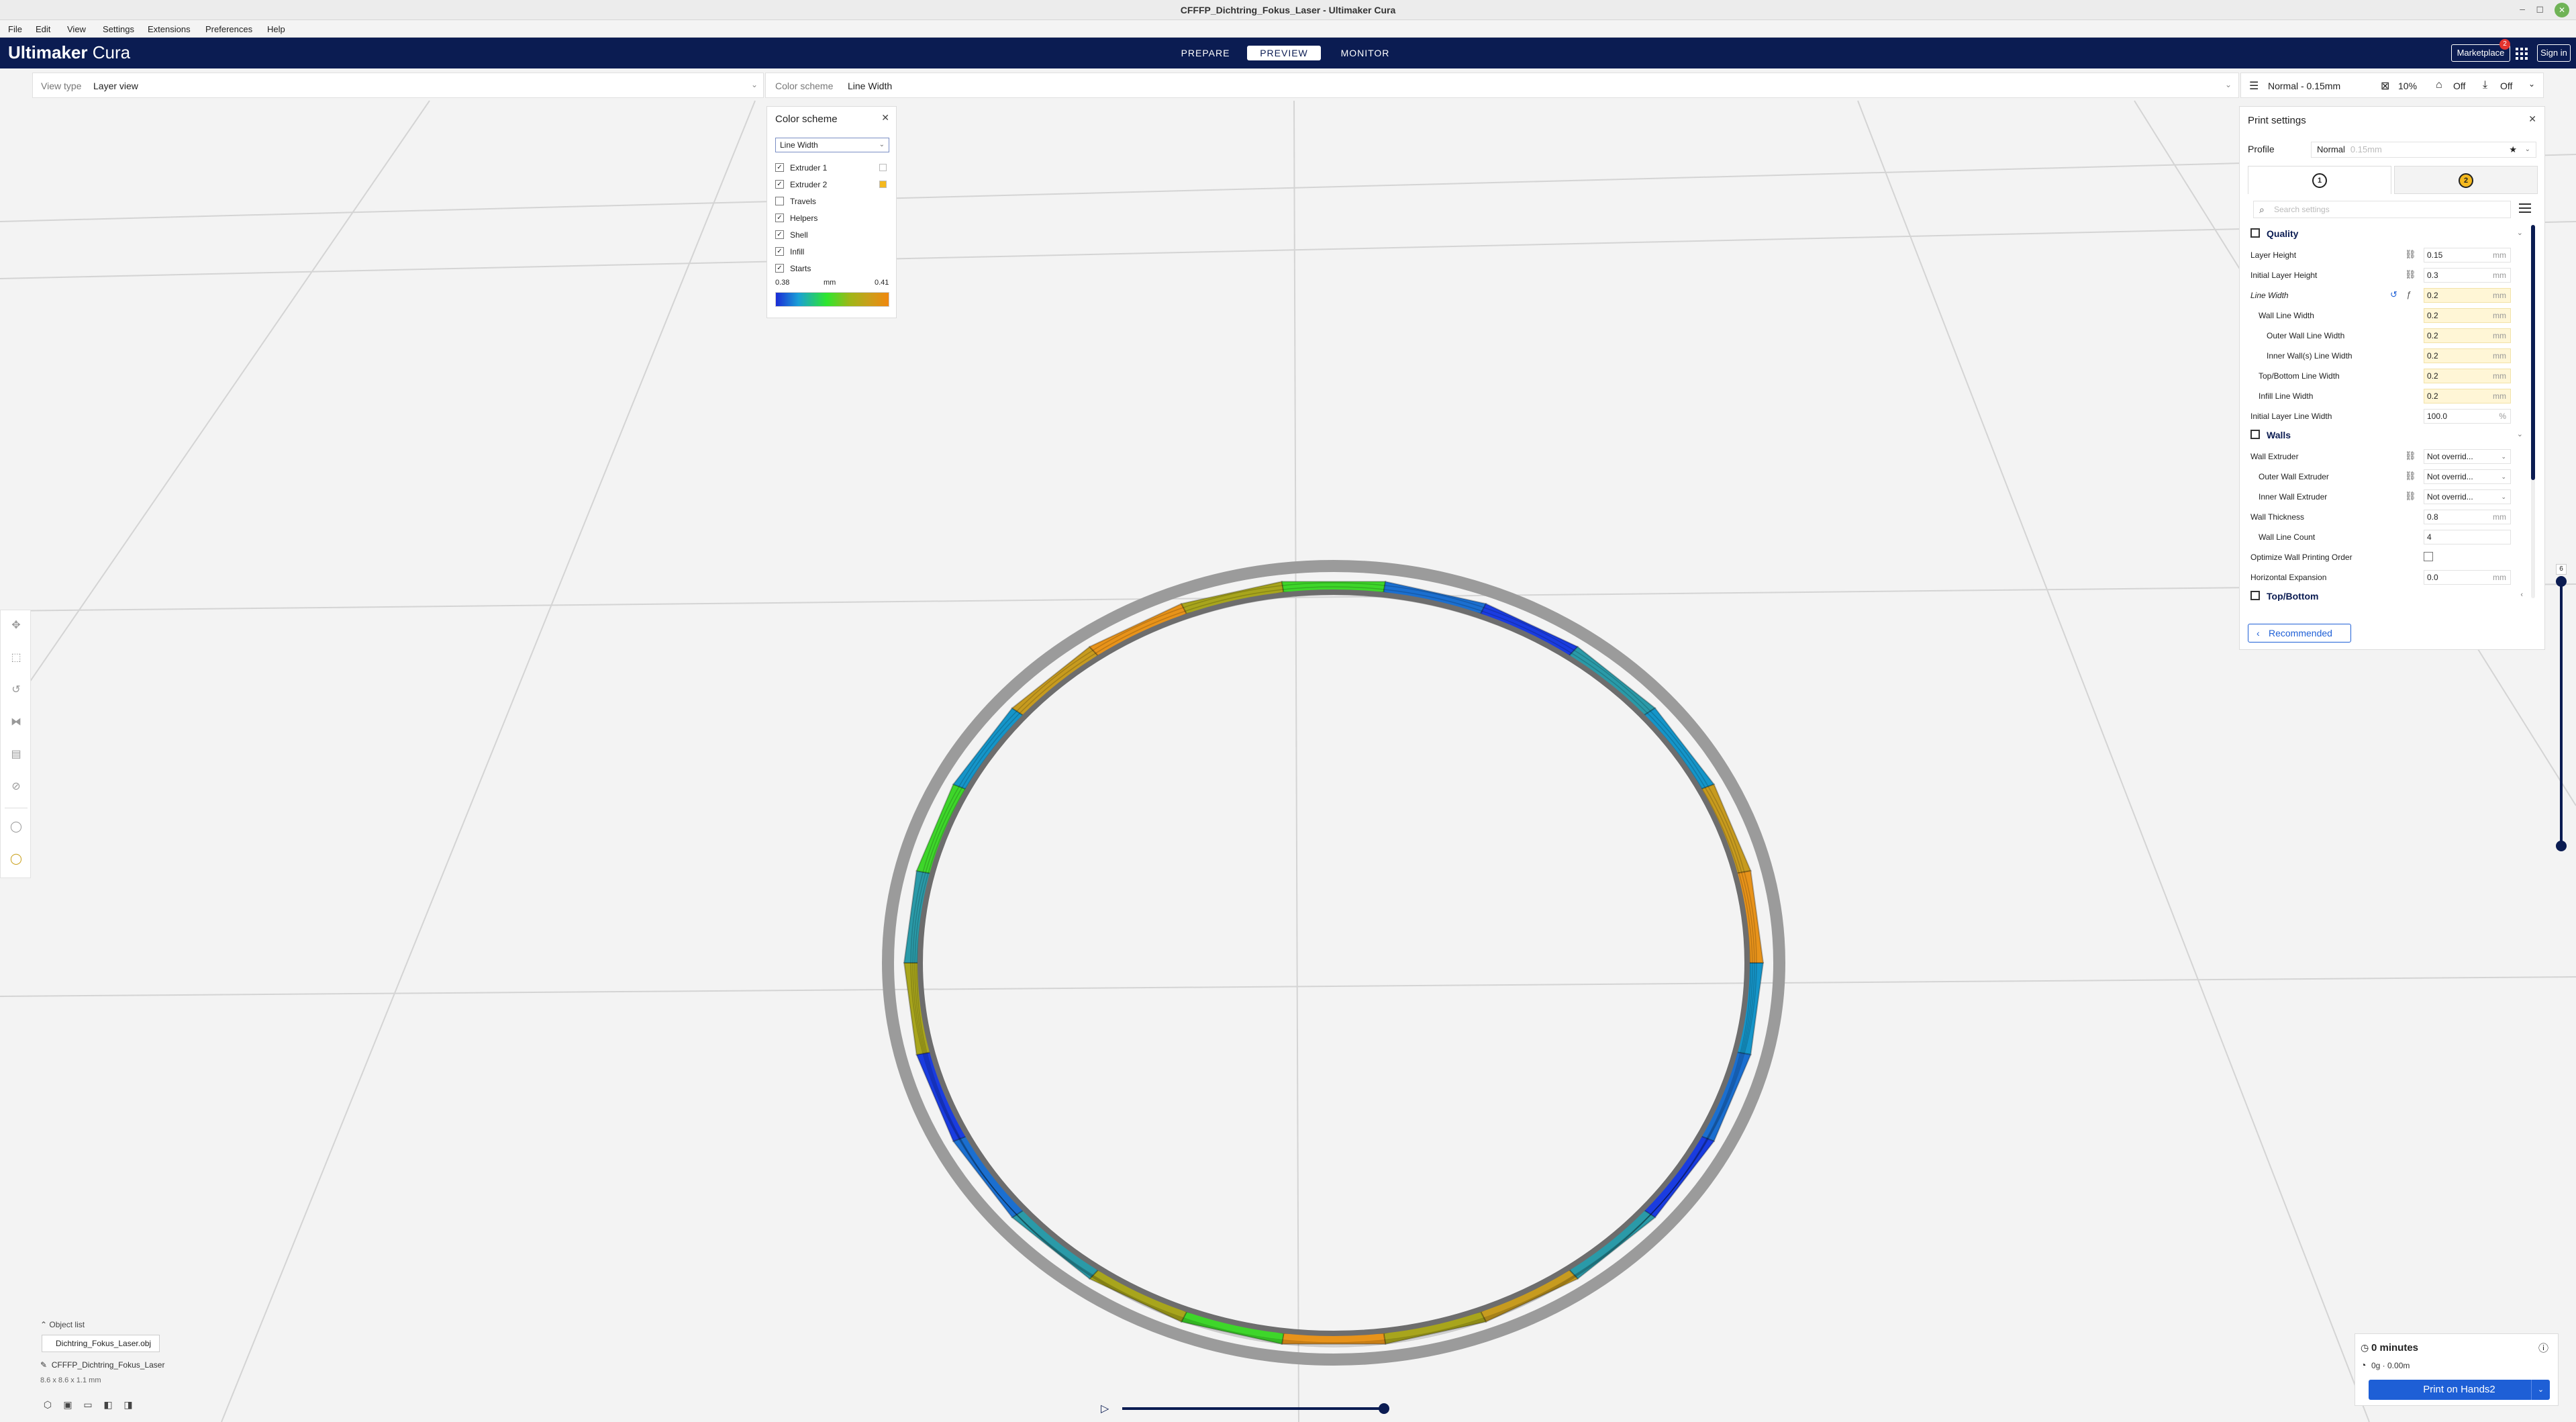  I want to click on stage-prepare: PREPARE, so click(1205, 53).